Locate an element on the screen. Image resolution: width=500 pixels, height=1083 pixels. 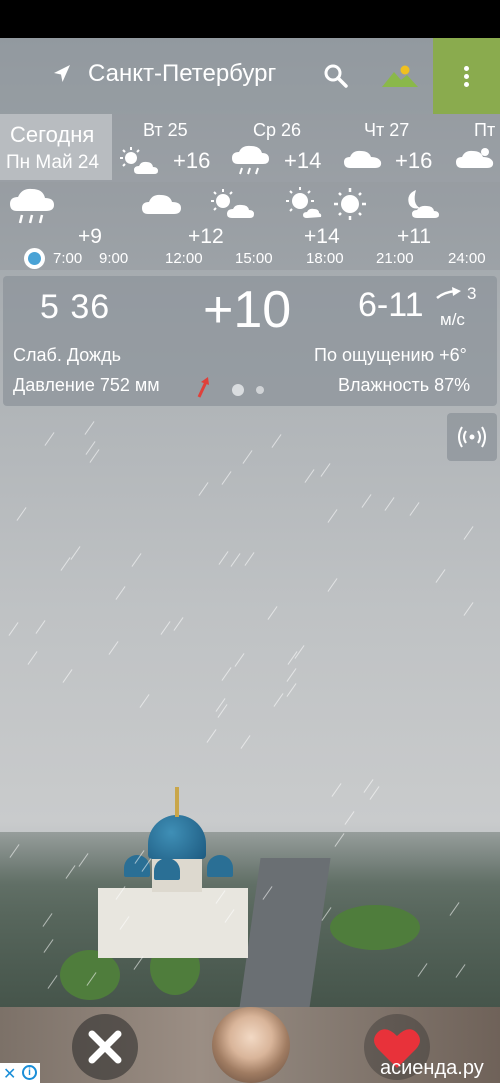
hour-time: 21:00 is located at coordinates (395, 258).